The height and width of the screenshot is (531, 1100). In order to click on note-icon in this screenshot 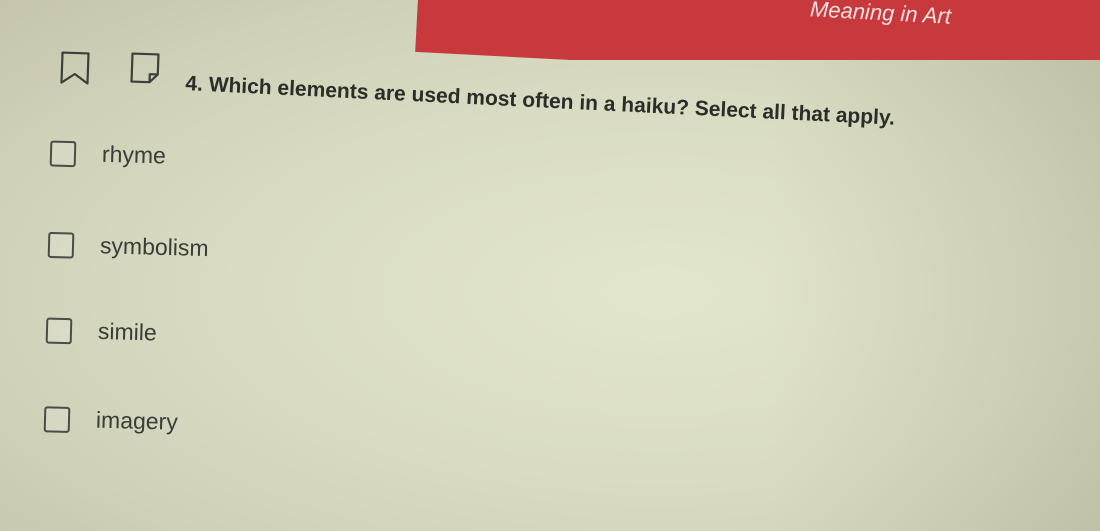, I will do `click(144, 67)`.